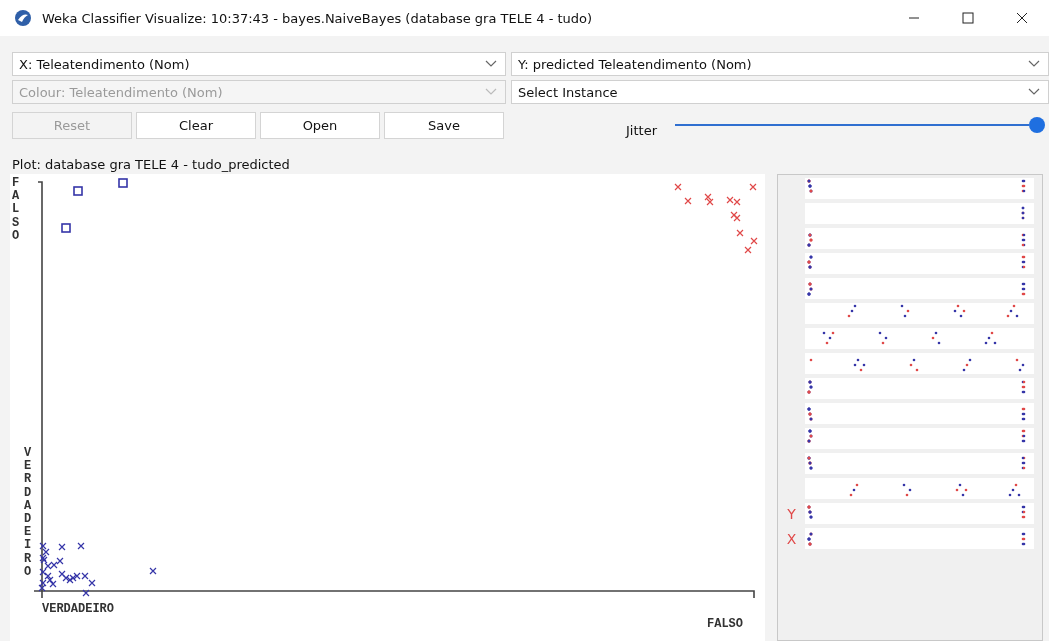 The image size is (1049, 641). I want to click on action-button: Save, so click(444, 125).